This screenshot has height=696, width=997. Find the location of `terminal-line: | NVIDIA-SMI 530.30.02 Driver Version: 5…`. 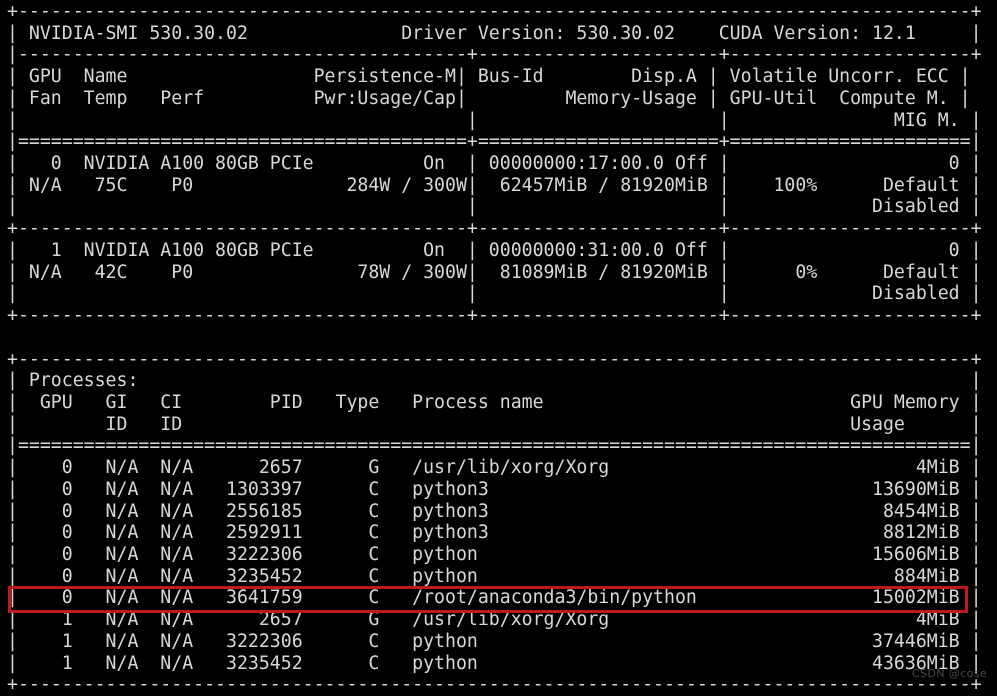

terminal-line: | NVIDIA-SMI 530.30.02 Driver Version: 5… is located at coordinates (494, 33).